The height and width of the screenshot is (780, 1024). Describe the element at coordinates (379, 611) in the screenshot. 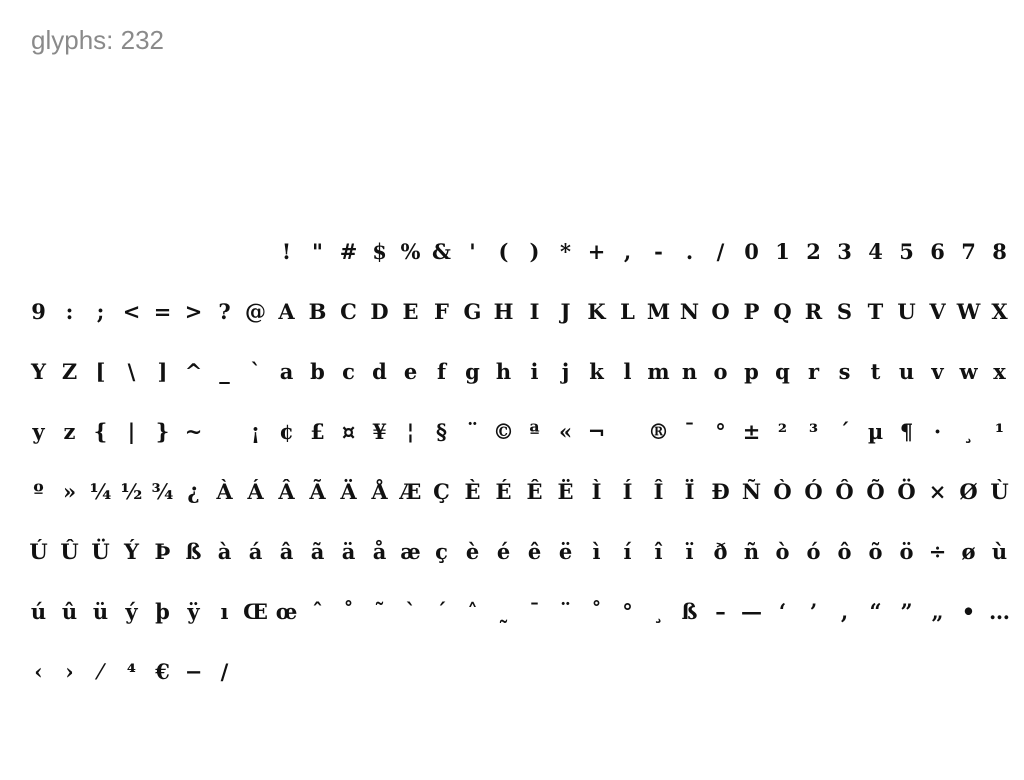

I see `glyph-cell: ˜` at that location.